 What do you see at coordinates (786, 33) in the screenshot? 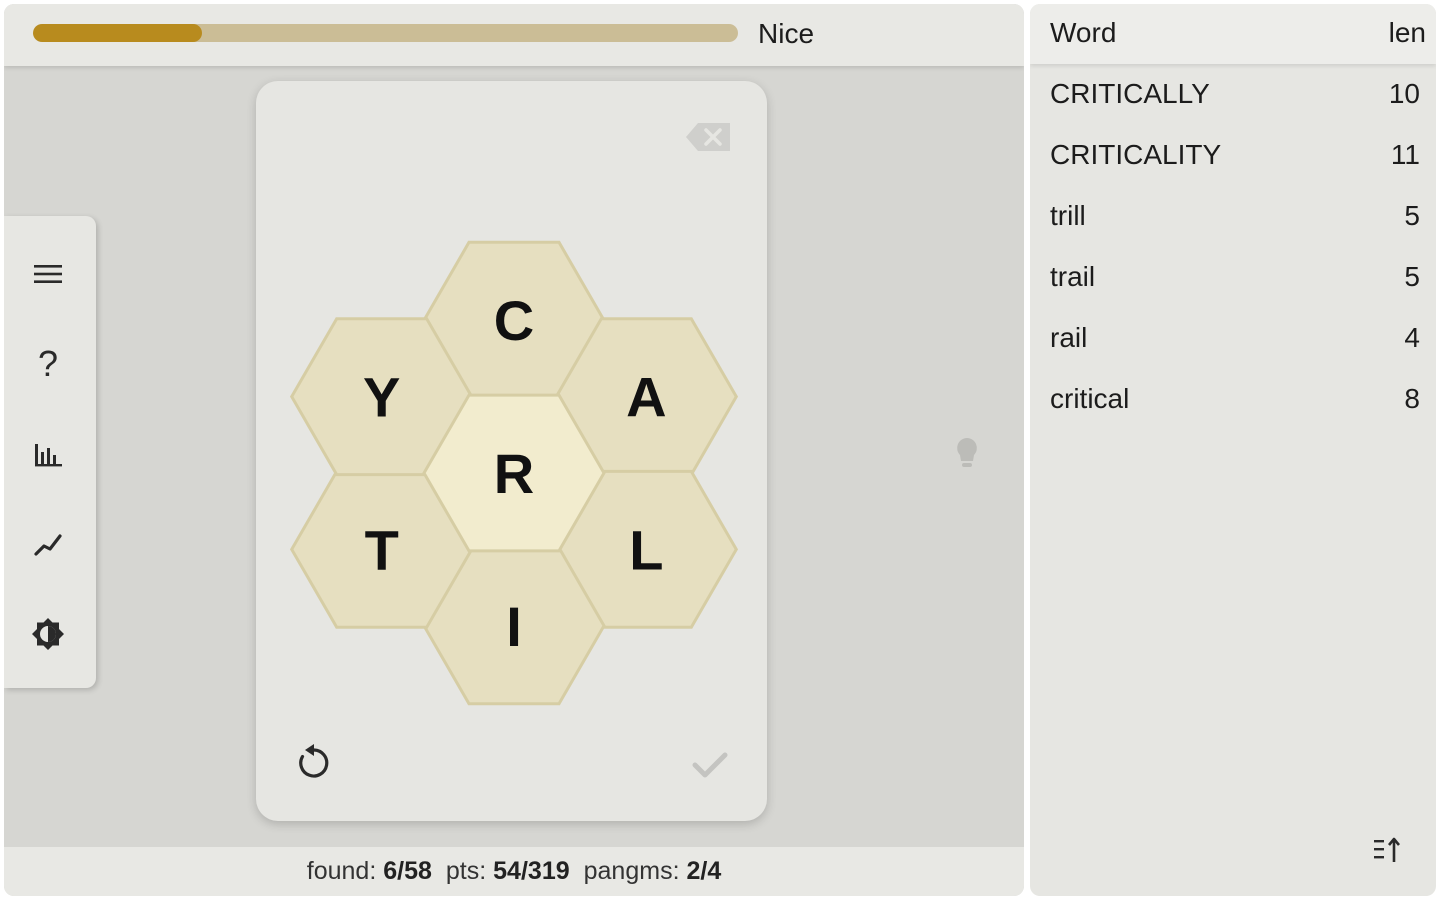
I see `rank-label: Nice` at bounding box center [786, 33].